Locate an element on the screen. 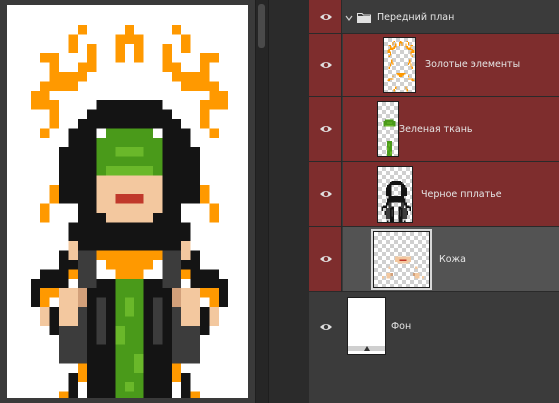  canvas-vertical-scrollbar is located at coordinates (261, 201).